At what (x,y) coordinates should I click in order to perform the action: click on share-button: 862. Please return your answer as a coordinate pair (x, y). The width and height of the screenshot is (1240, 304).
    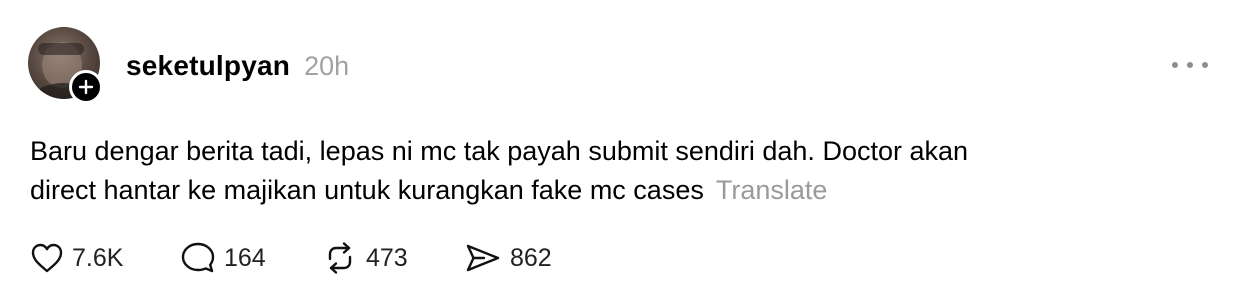
    Looking at the image, I should click on (508, 258).